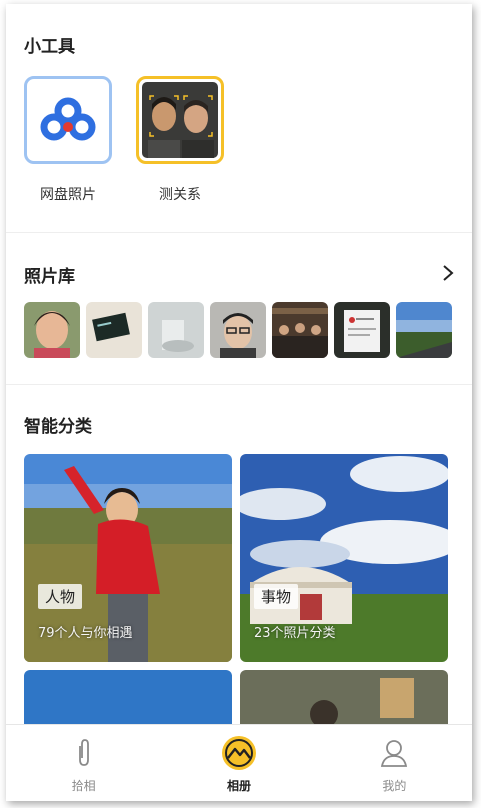 Image resolution: width=481 pixels, height=808 pixels. I want to click on nav-label: 拾相, so click(83, 786).